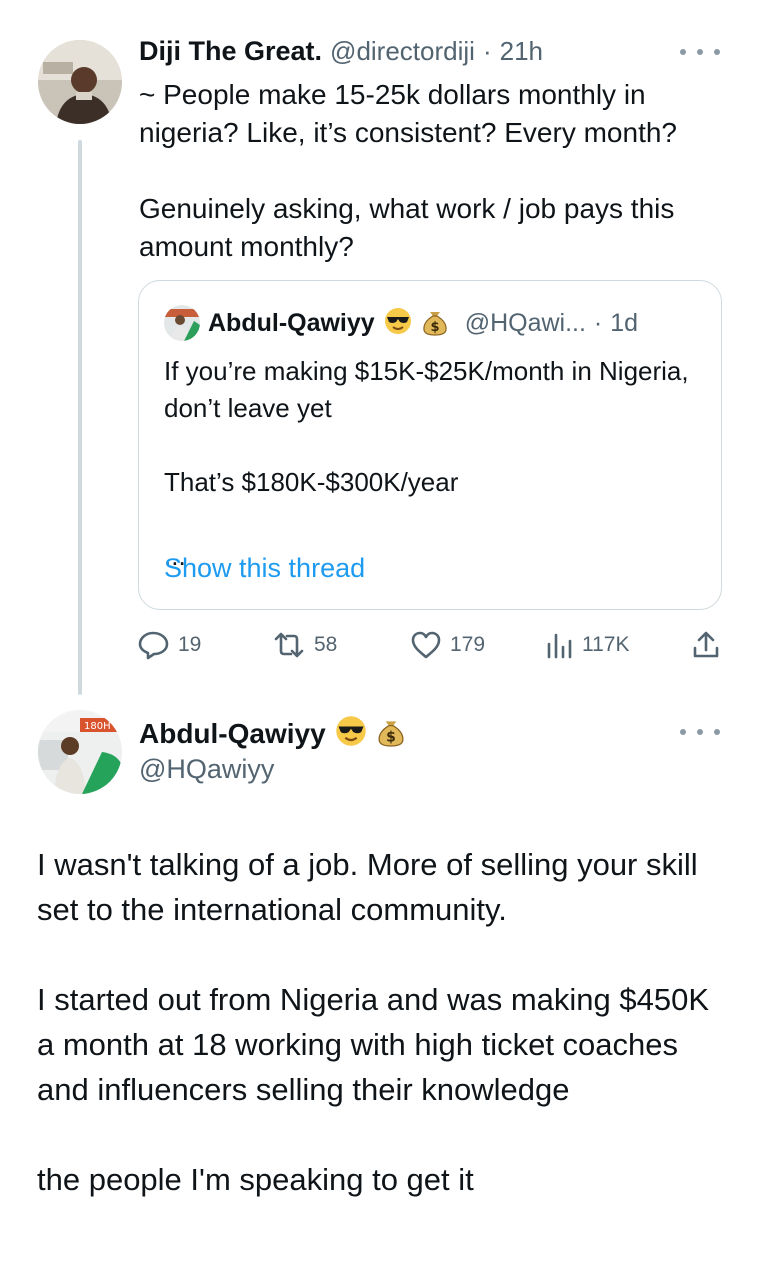  I want to click on tweet1-author-name: Diji The Great., so click(230, 51).